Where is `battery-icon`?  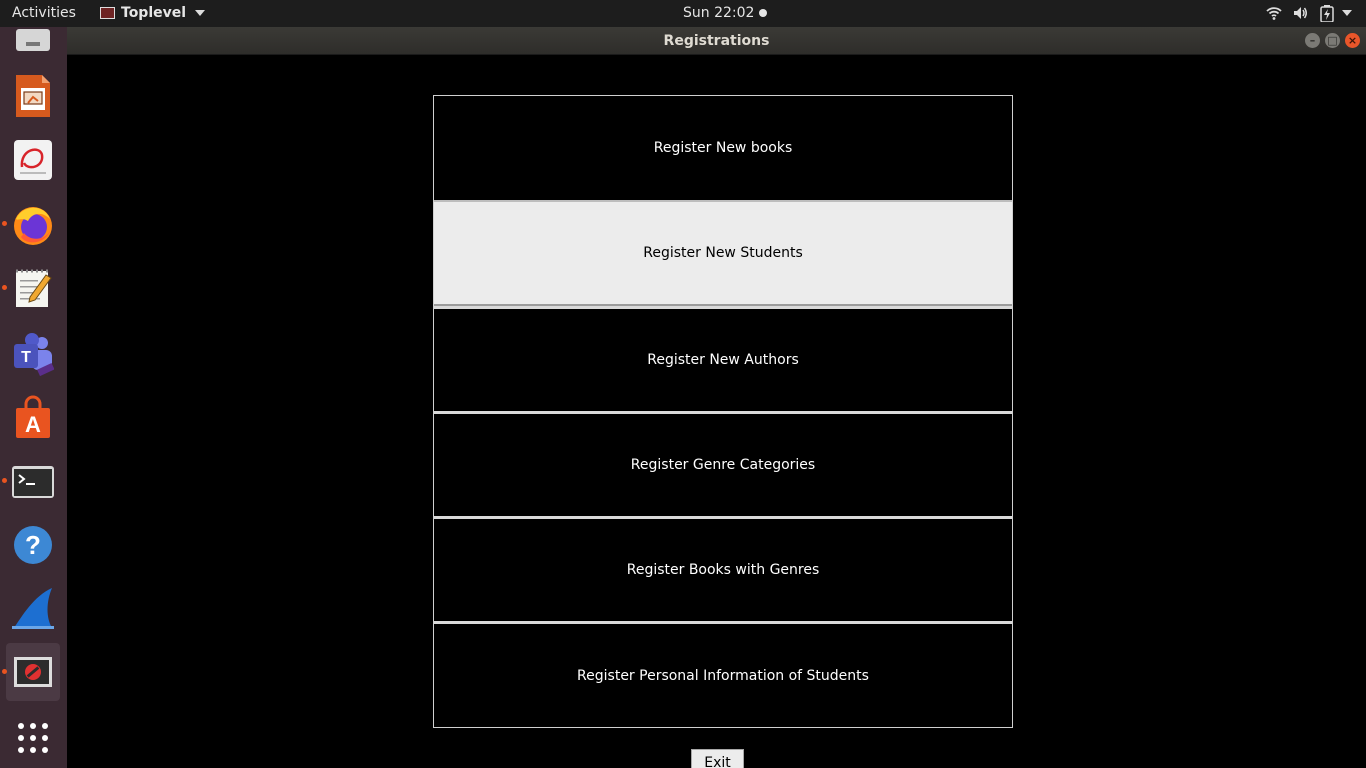 battery-icon is located at coordinates (1327, 13).